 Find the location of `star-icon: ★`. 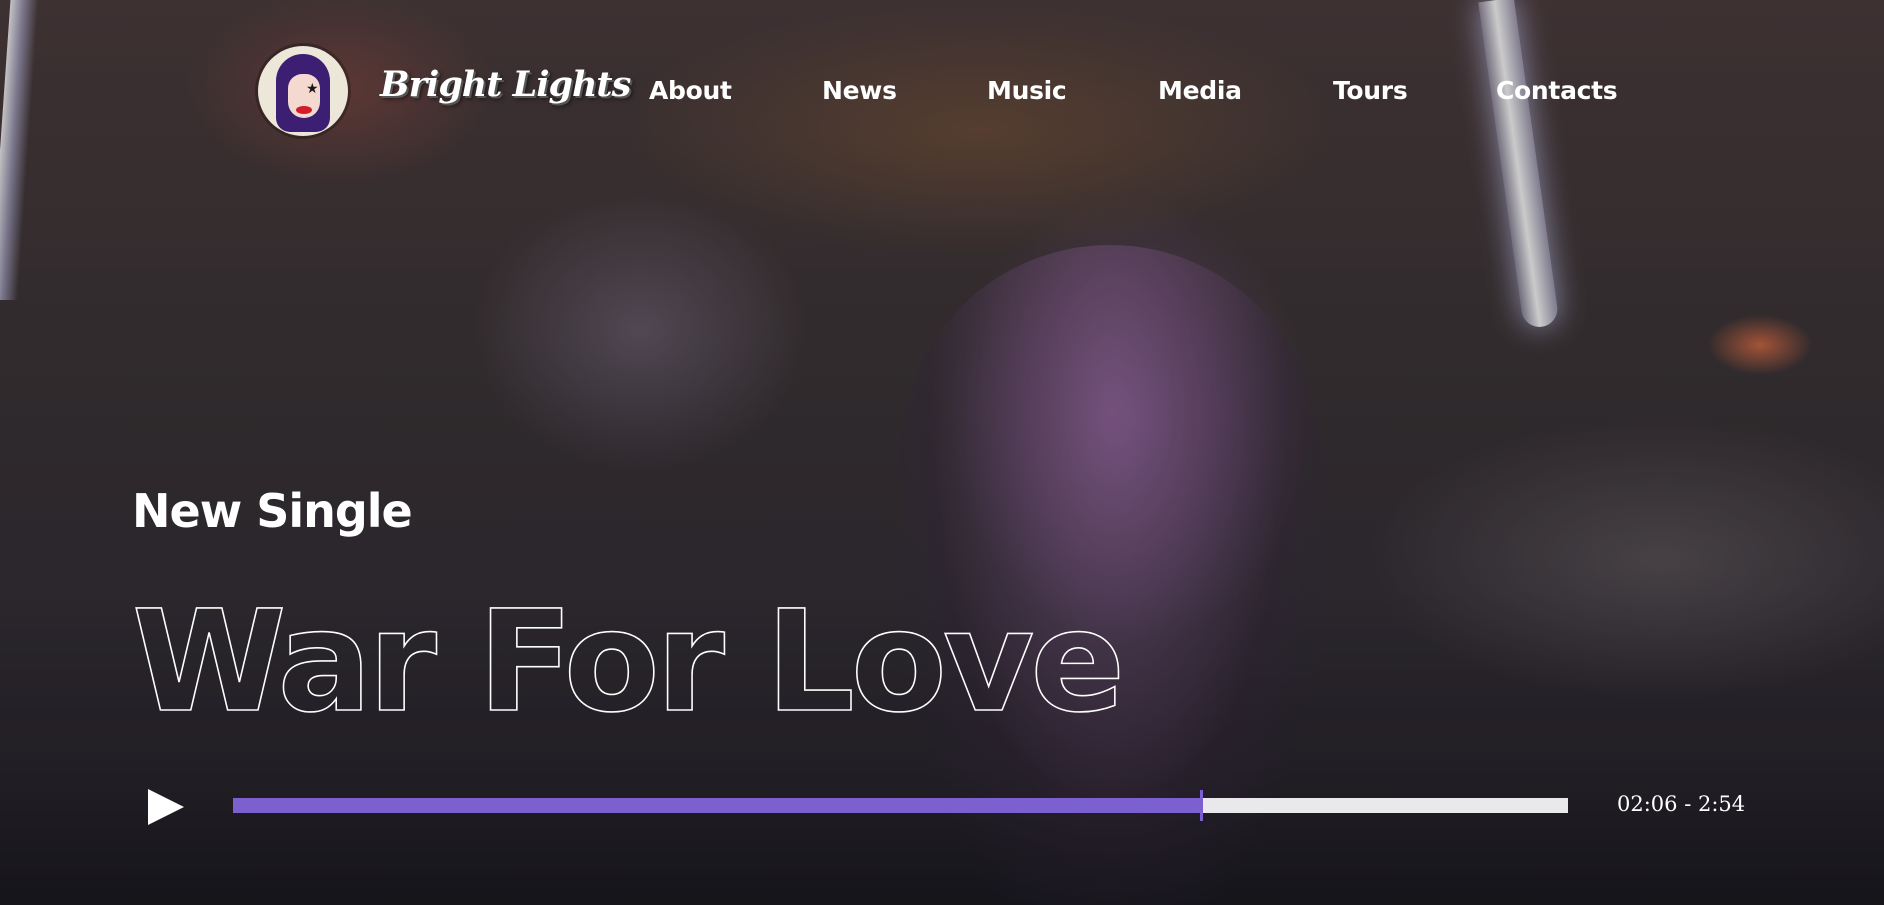

star-icon: ★ is located at coordinates (312, 89).